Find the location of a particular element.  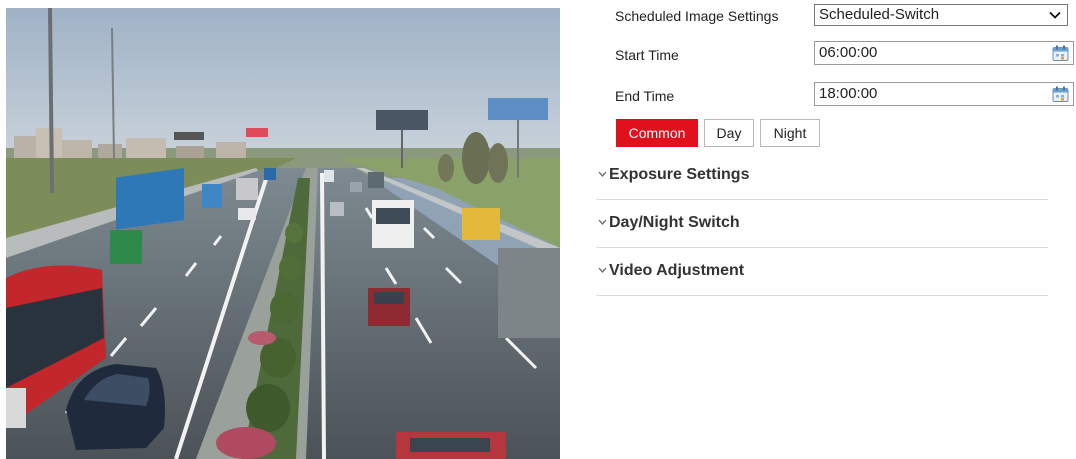

tab-day: Day is located at coordinates (729, 133).